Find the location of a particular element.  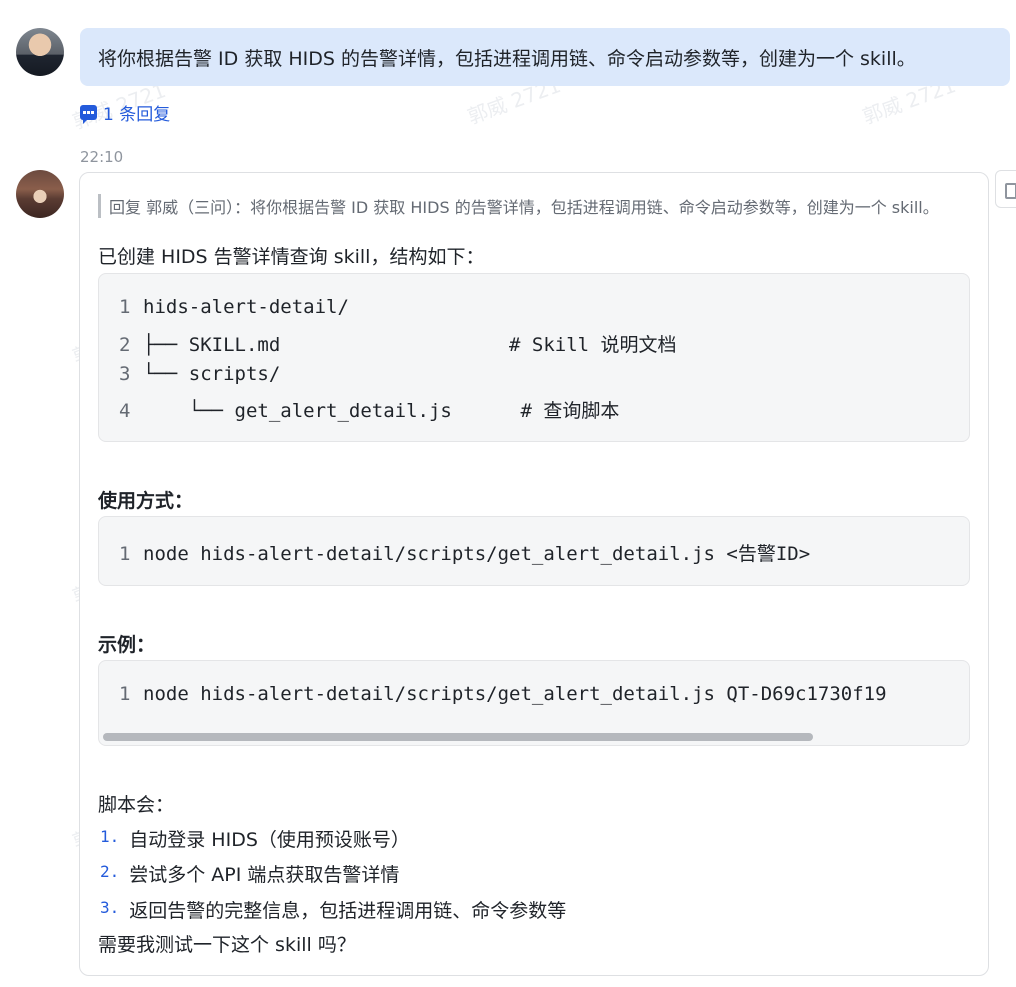

intro-text: 已创建 HIDS 告警详情查询 skill，结构如下： is located at coordinates (291, 257).